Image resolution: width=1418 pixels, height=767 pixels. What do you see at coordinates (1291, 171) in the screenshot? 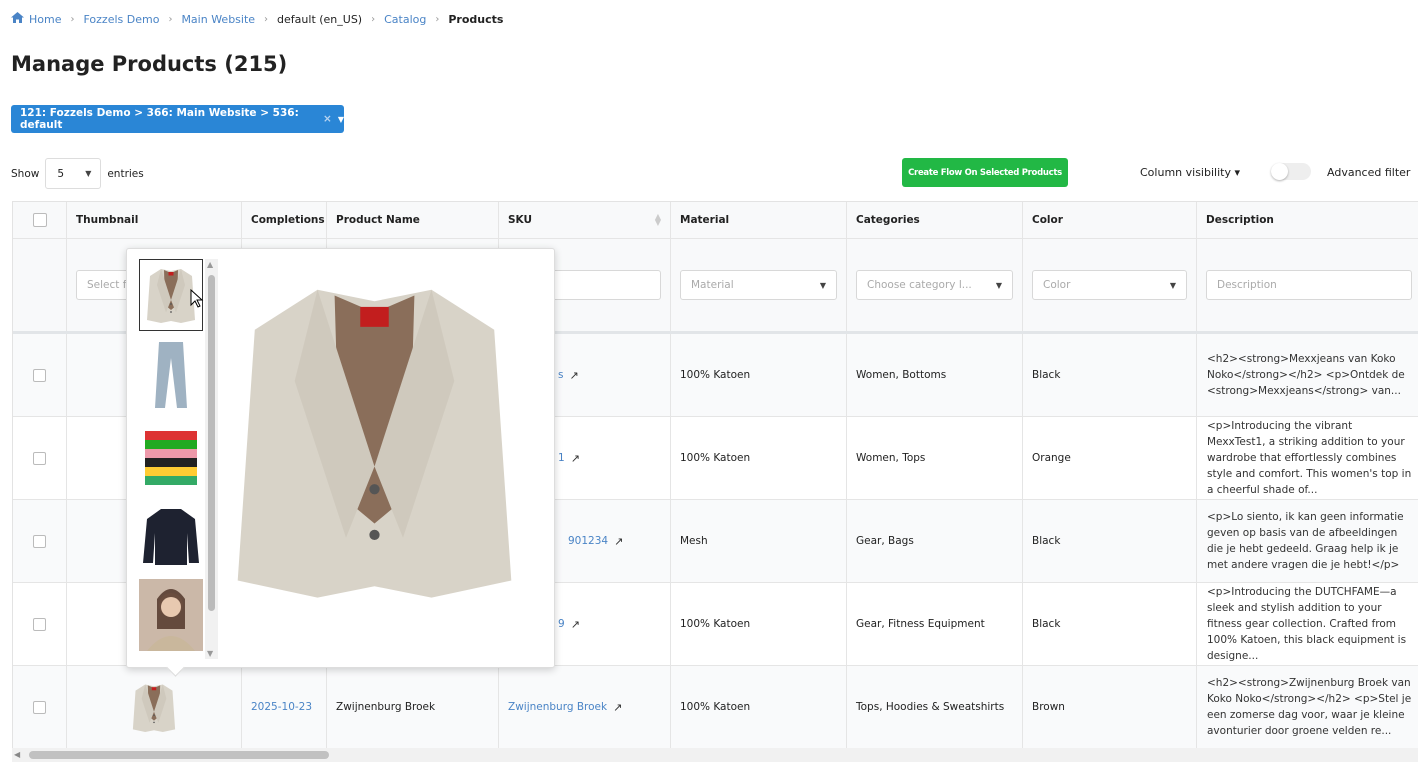
I see `advanced-filter-toggle` at bounding box center [1291, 171].